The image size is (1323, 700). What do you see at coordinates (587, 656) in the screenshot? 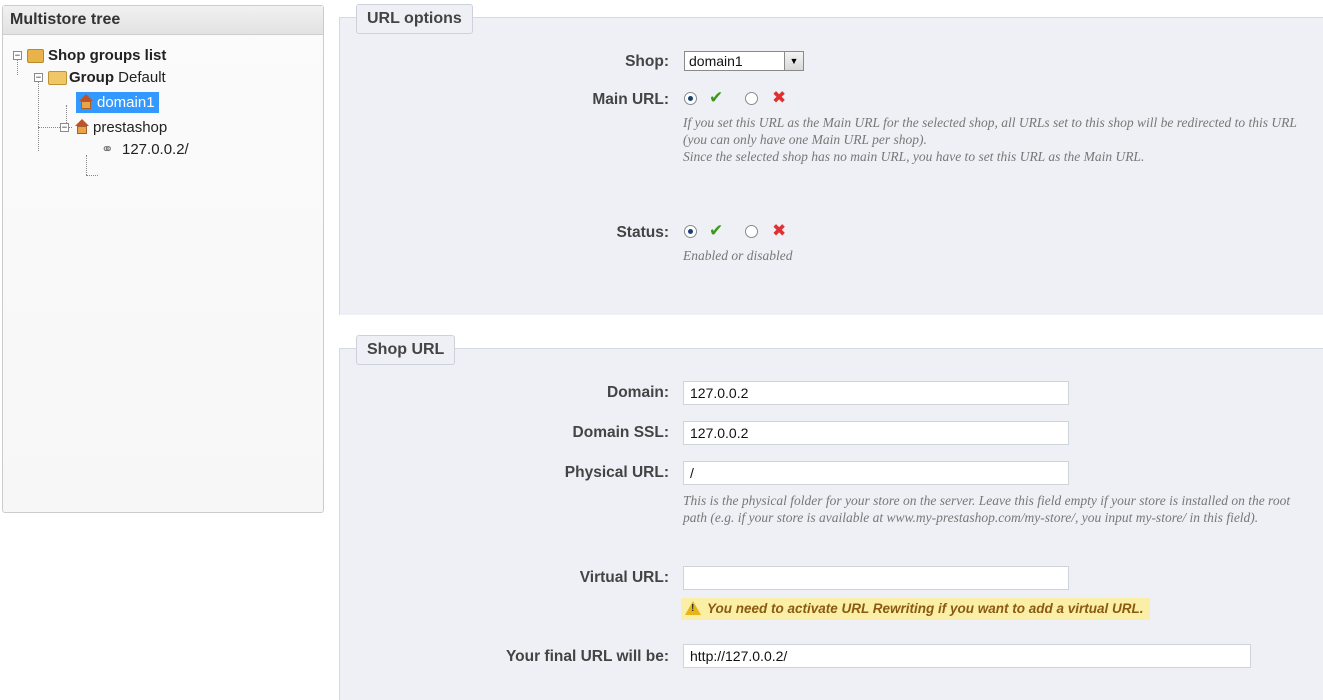
I see `final-url-label: Your final URL will be:` at bounding box center [587, 656].